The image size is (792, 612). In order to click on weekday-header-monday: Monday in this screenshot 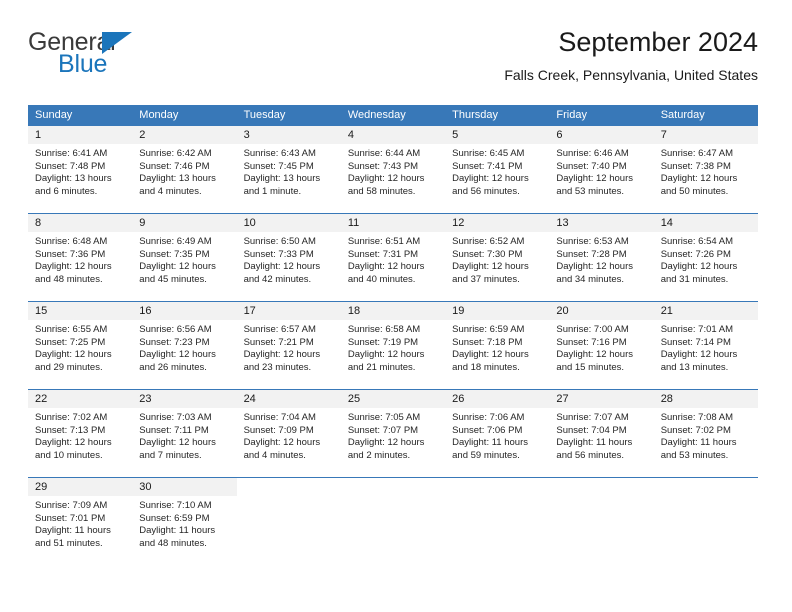, I will do `click(159, 115)`.